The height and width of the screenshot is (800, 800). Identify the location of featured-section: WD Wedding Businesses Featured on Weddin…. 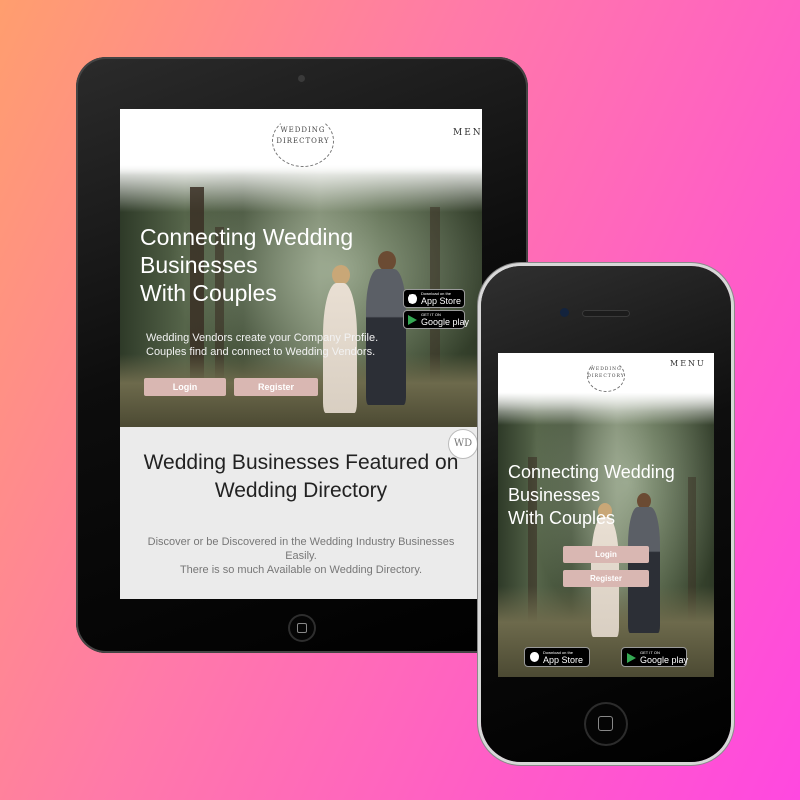
(301, 513).